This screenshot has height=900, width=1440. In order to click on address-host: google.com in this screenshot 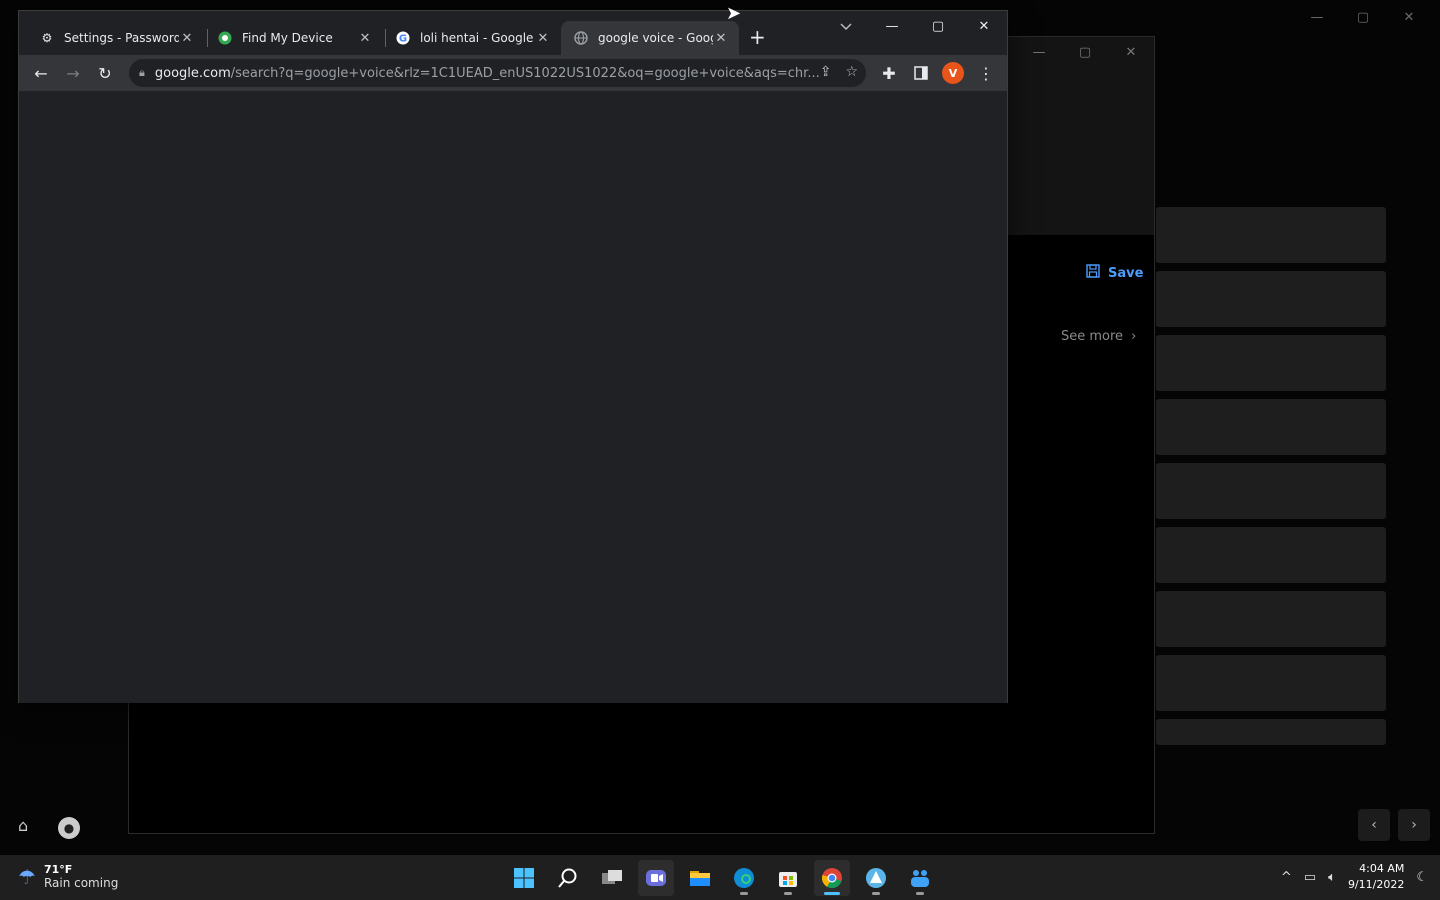, I will do `click(192, 73)`.